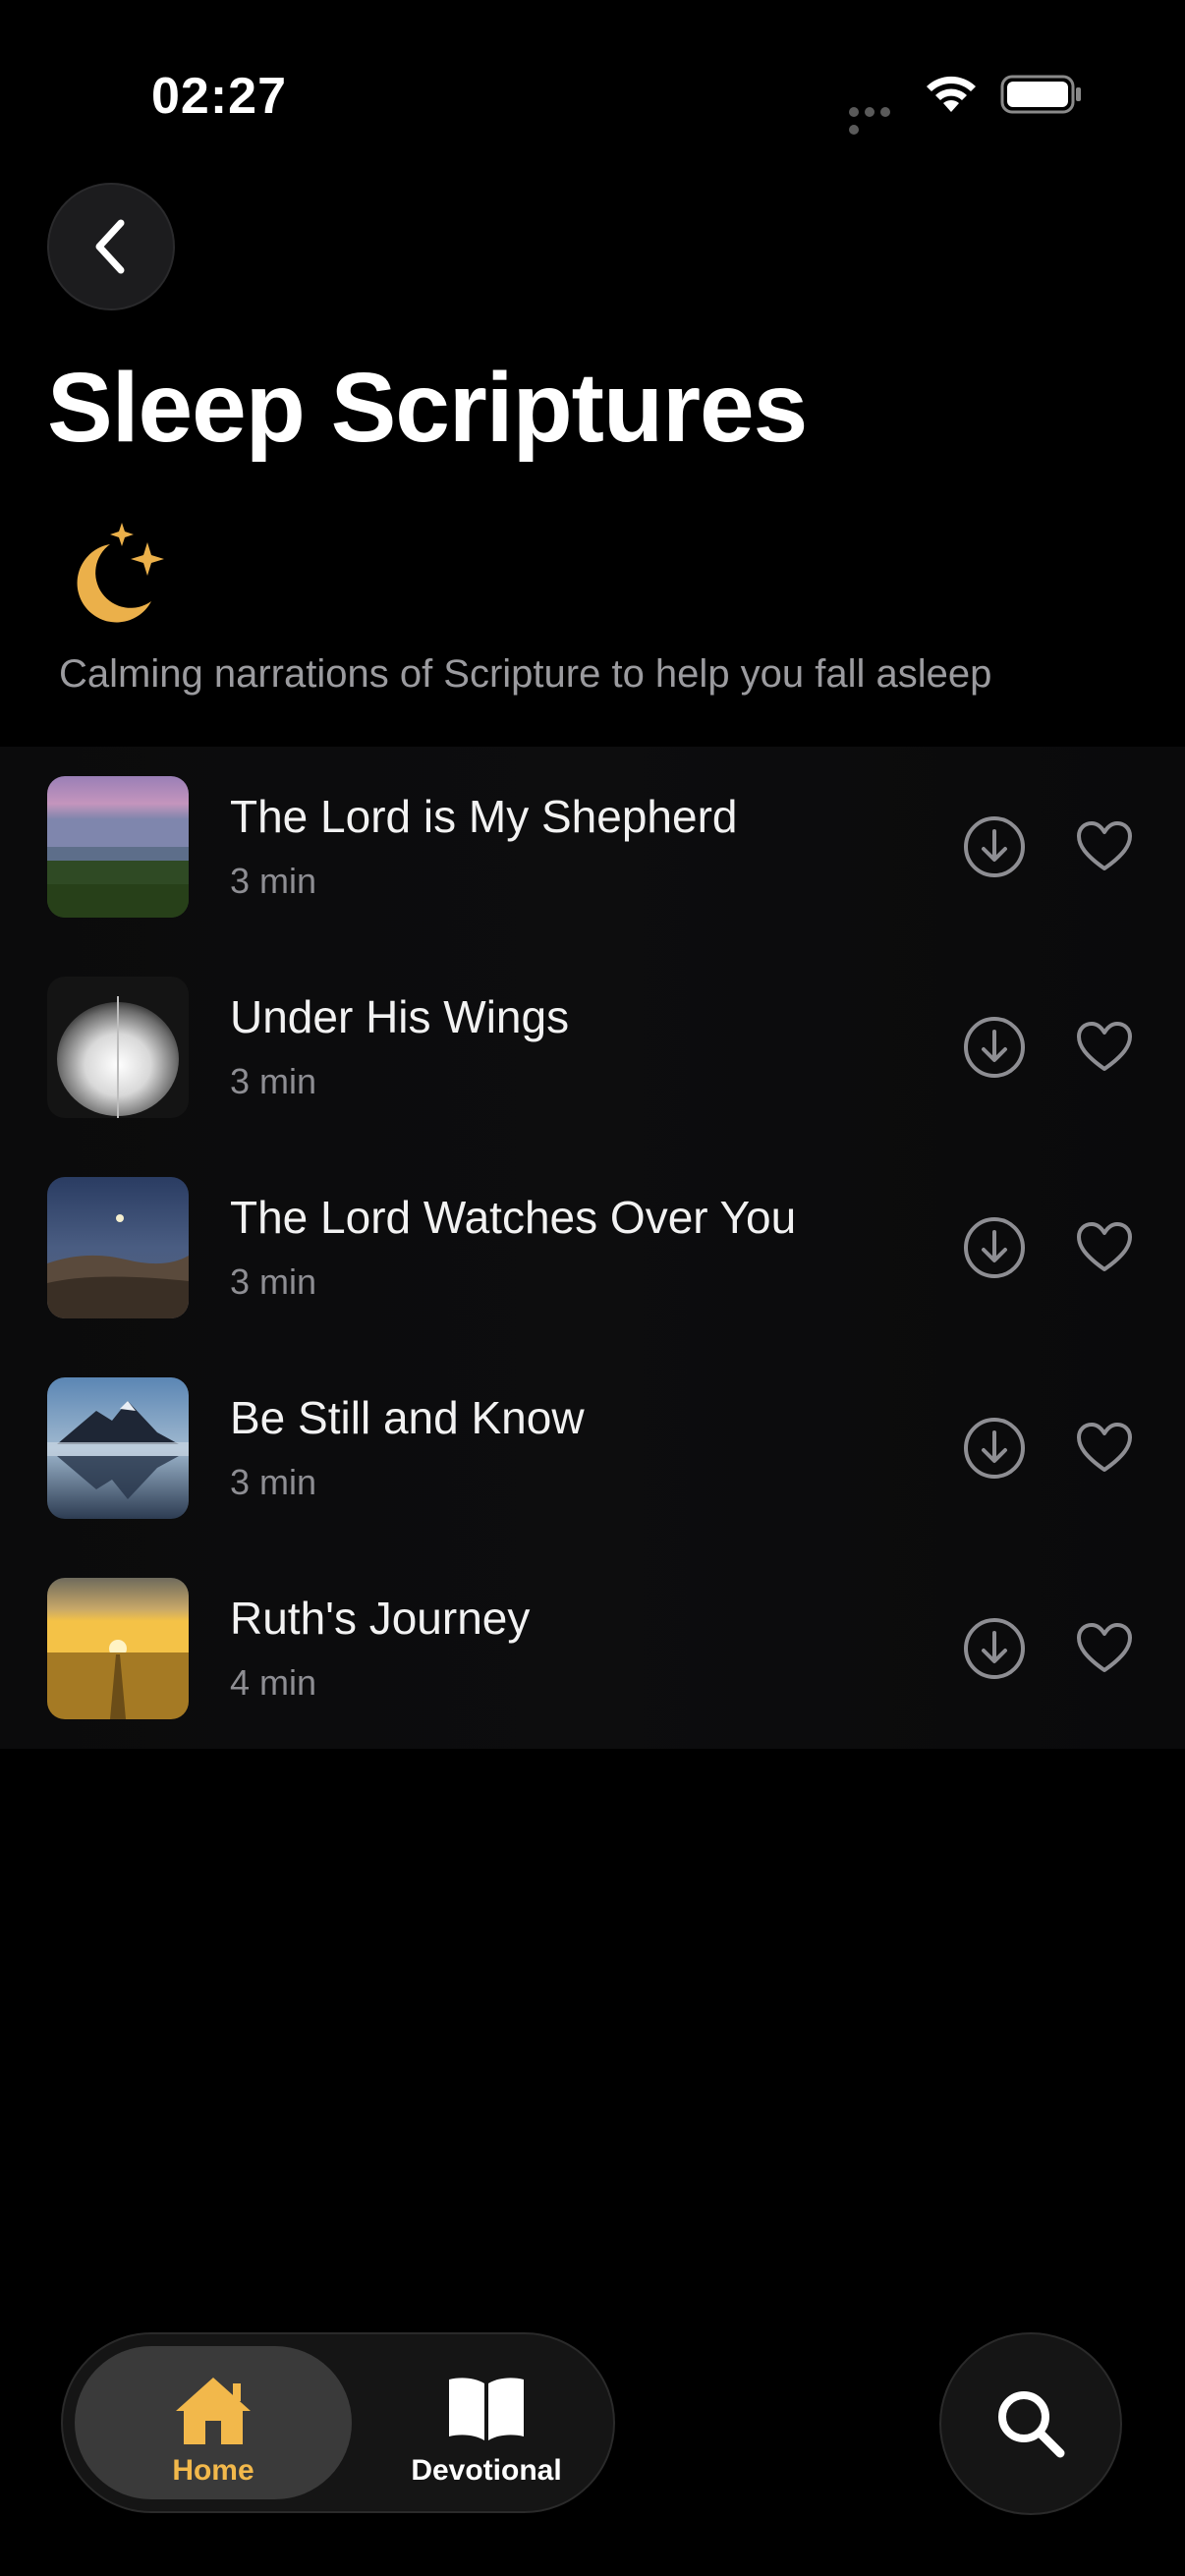 This screenshot has width=1185, height=2576. I want to click on moon-stars-icon, so click(121, 573).